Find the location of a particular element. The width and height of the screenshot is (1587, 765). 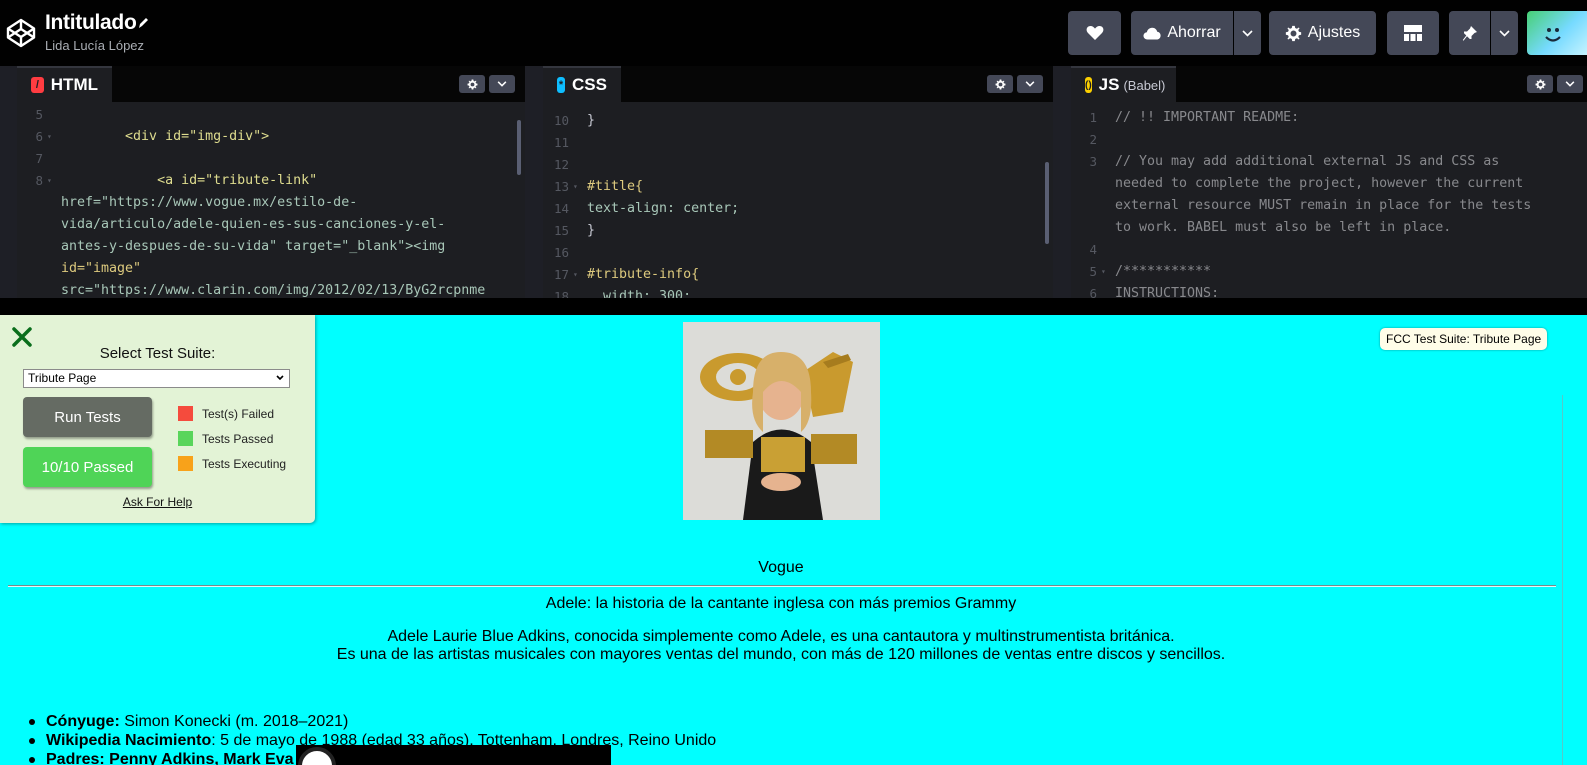

css-badge-icon: * is located at coordinates (561, 85).